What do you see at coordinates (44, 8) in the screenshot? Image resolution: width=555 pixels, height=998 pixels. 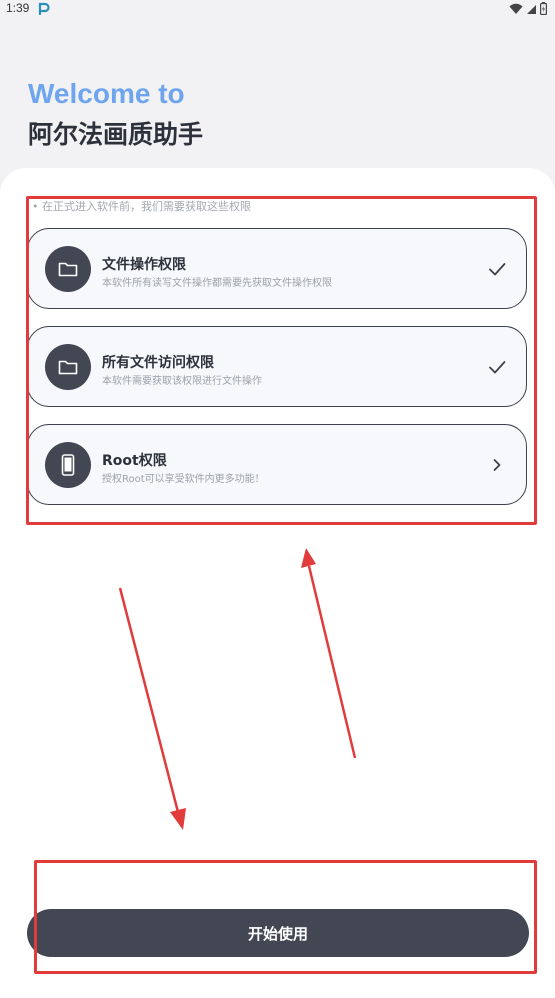 I see `app-p-icon` at bounding box center [44, 8].